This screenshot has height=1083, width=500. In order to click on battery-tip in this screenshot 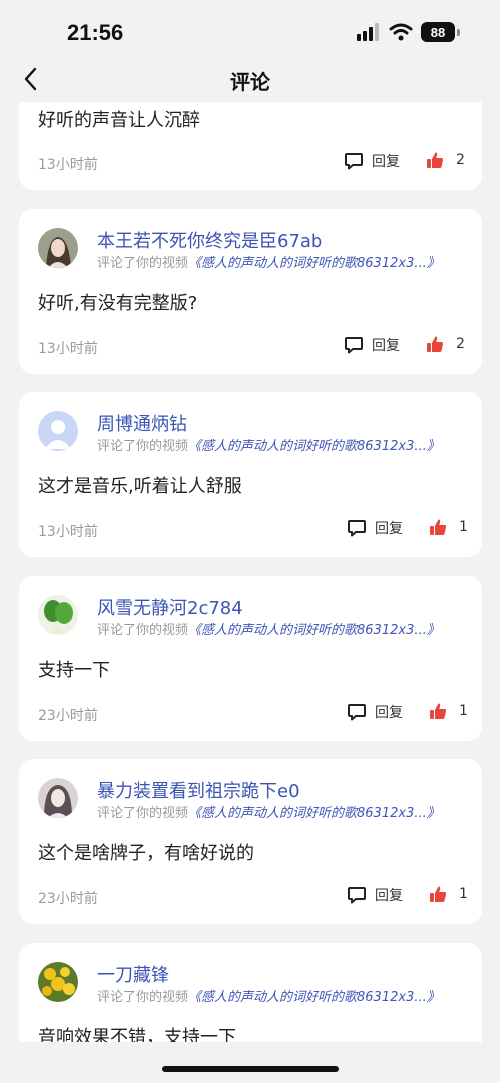, I will do `click(458, 32)`.